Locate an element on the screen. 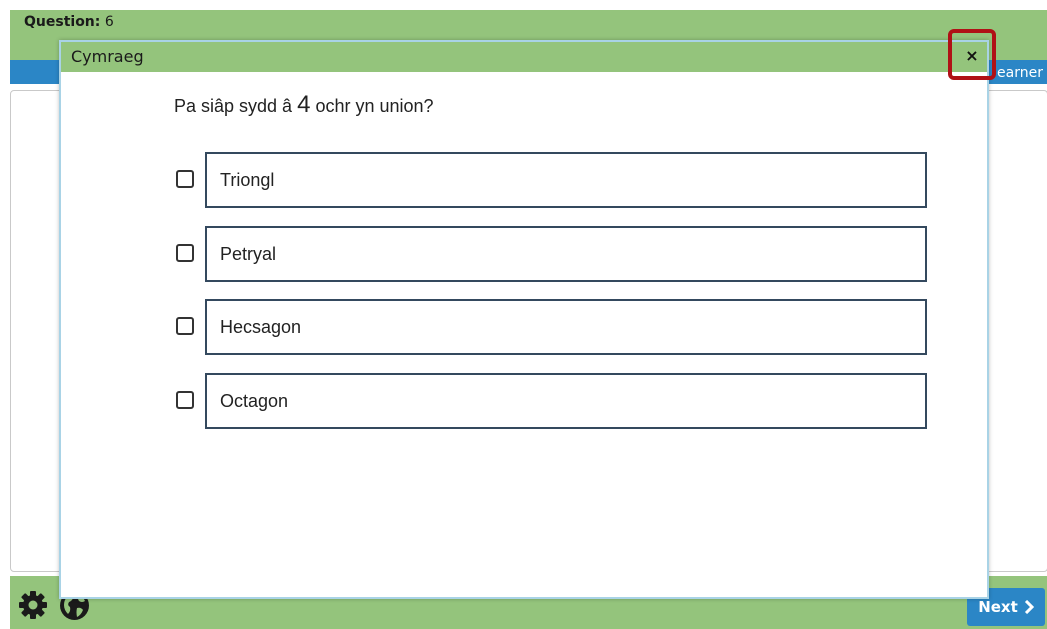  next-label: Next is located at coordinates (998, 607).